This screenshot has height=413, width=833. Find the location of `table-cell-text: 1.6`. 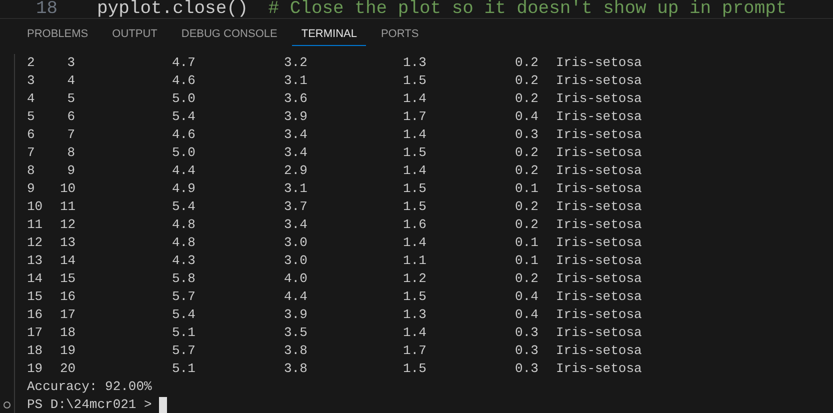

table-cell-text: 1.6 is located at coordinates (415, 225).